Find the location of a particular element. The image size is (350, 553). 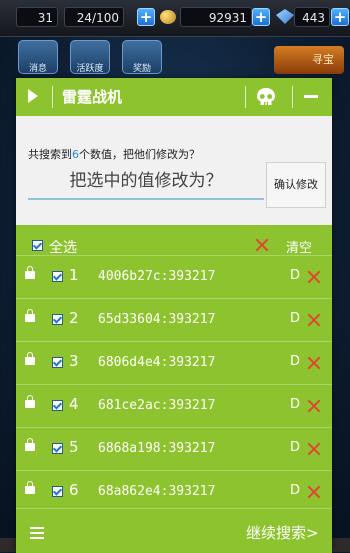

app-title: 雷霆战机 is located at coordinates (92, 97).